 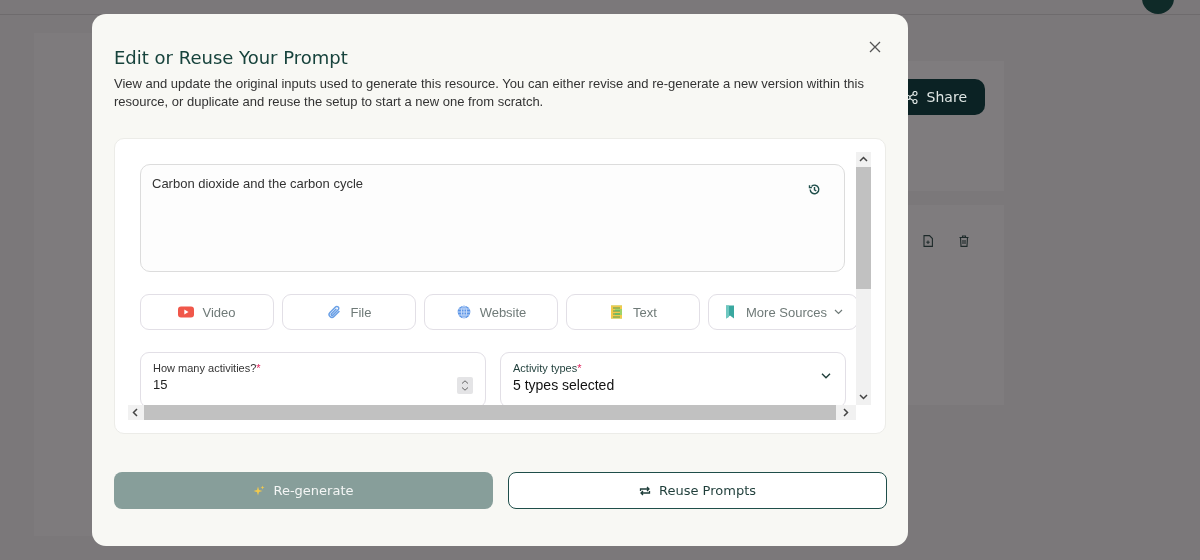 I want to click on sparkle-icon, so click(x=259, y=490).